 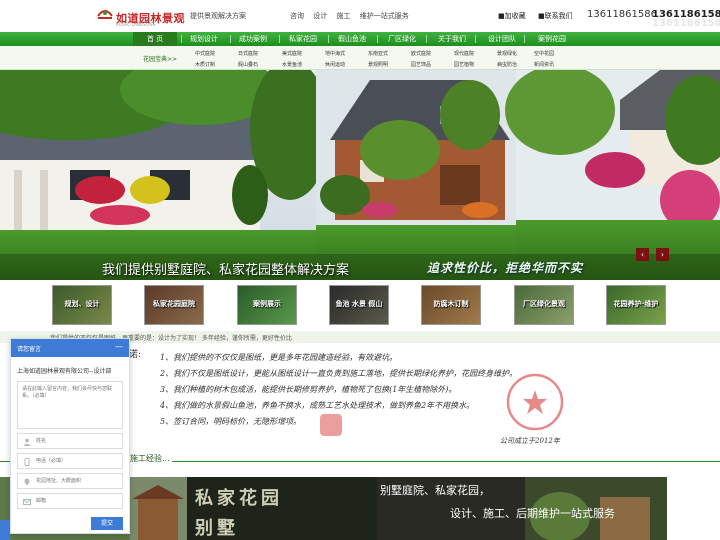 I want to click on company-seal-icon, so click(x=535, y=402).